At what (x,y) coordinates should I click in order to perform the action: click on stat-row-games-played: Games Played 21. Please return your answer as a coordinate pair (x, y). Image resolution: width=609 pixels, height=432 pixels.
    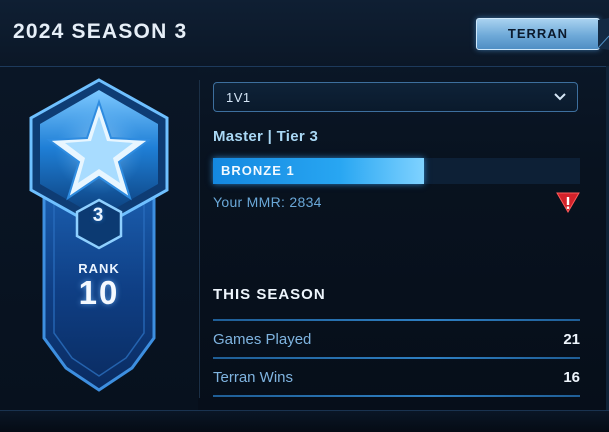
    Looking at the image, I should click on (396, 342).